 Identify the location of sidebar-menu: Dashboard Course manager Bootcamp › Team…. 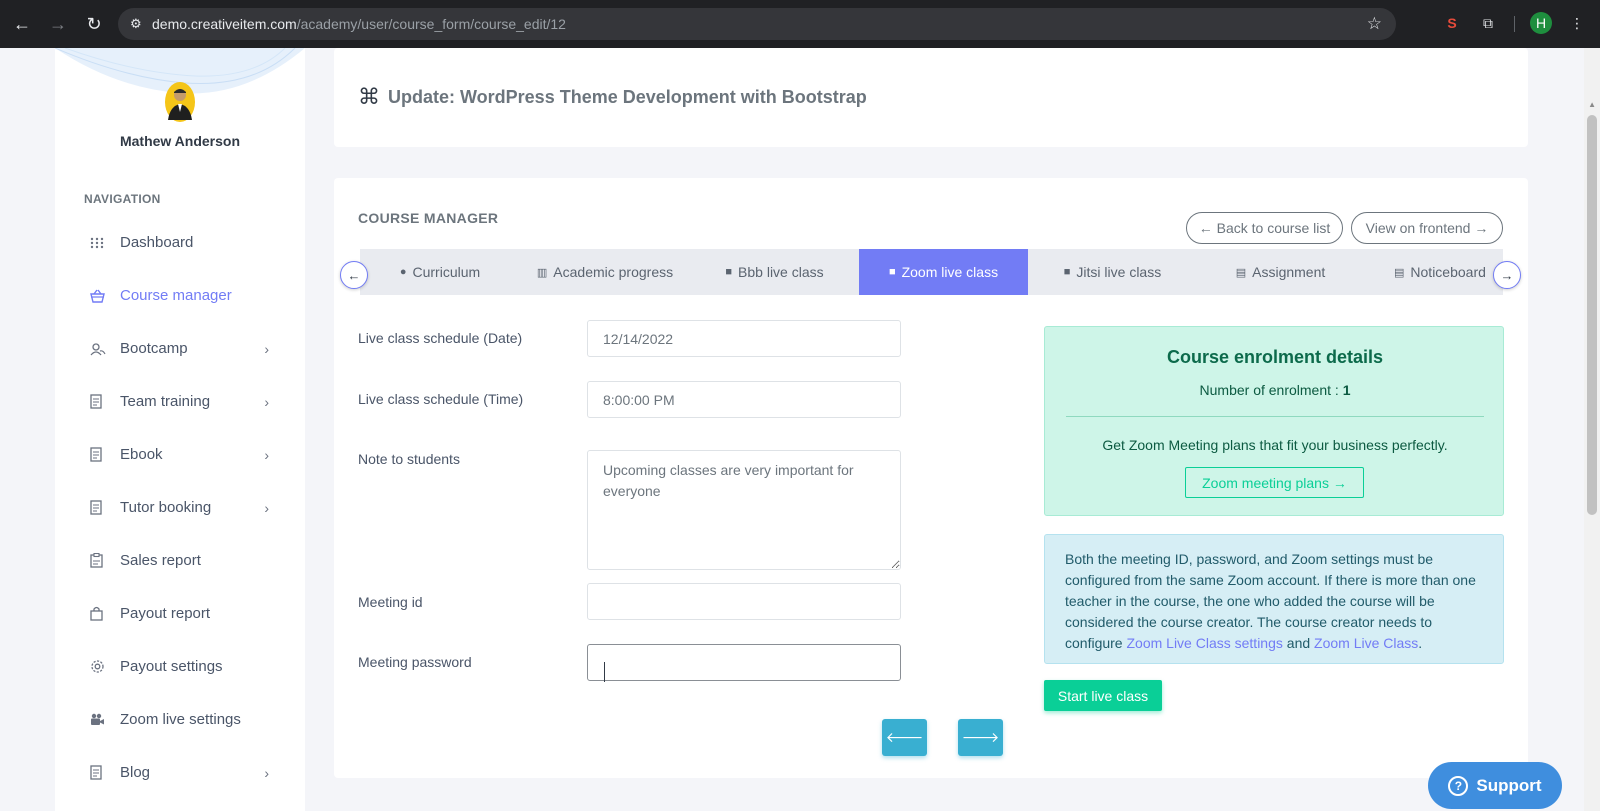
(180, 507).